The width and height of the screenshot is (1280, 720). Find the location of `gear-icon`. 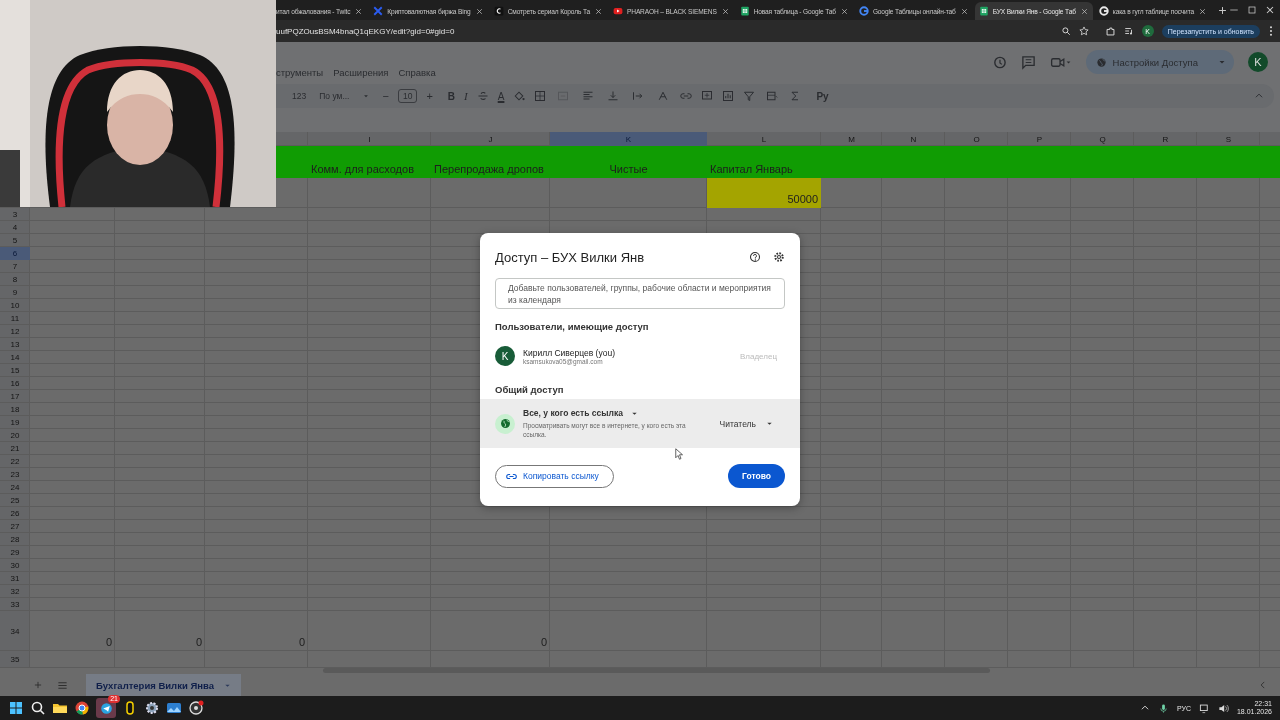

gear-icon is located at coordinates (152, 708).